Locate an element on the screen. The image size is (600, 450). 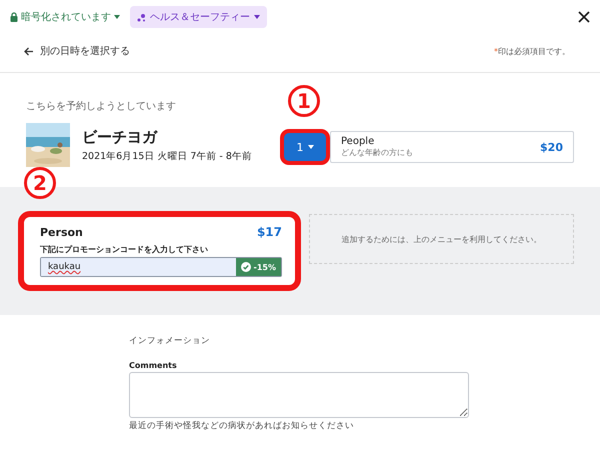
required-note: *印は必須項目です。 is located at coordinates (532, 51).